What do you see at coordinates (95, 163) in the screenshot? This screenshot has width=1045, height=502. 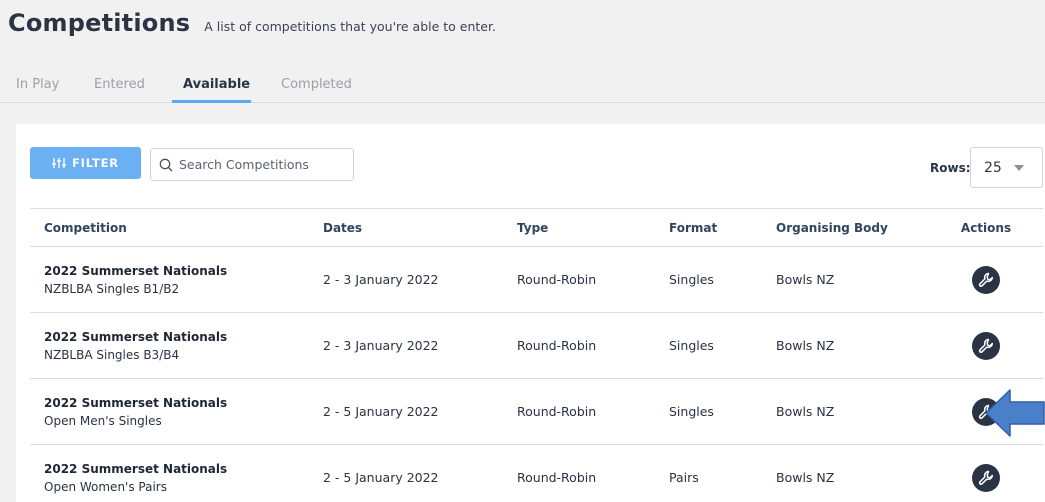 I see `filter-button-label: FILTER` at bounding box center [95, 163].